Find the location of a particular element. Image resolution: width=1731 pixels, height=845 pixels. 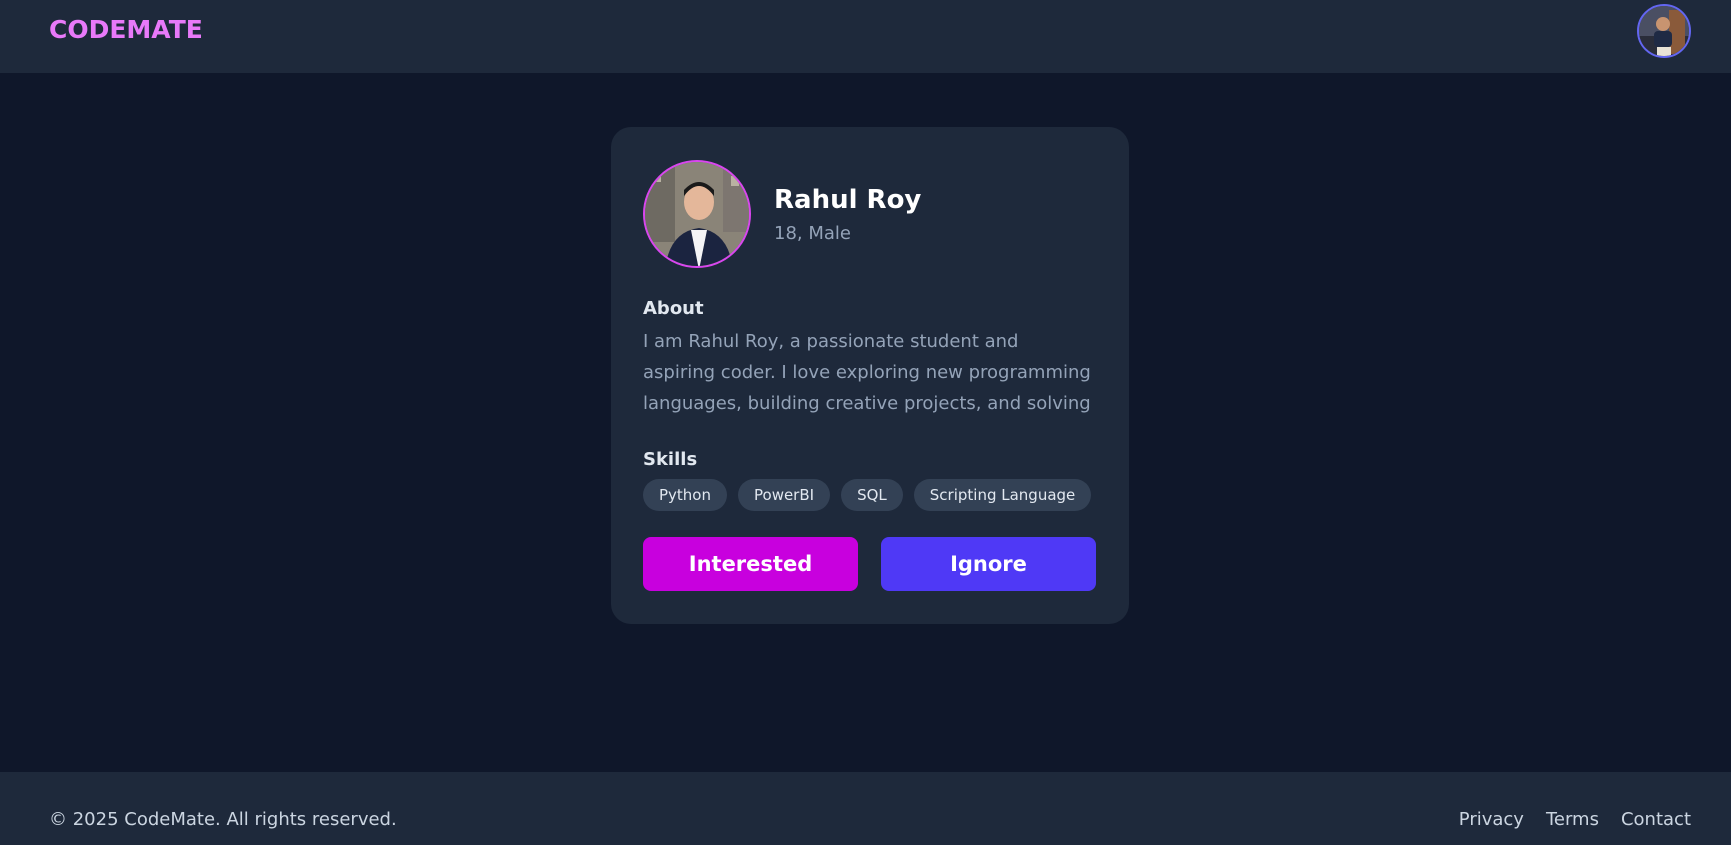

skill-chip: Python is located at coordinates (685, 495).